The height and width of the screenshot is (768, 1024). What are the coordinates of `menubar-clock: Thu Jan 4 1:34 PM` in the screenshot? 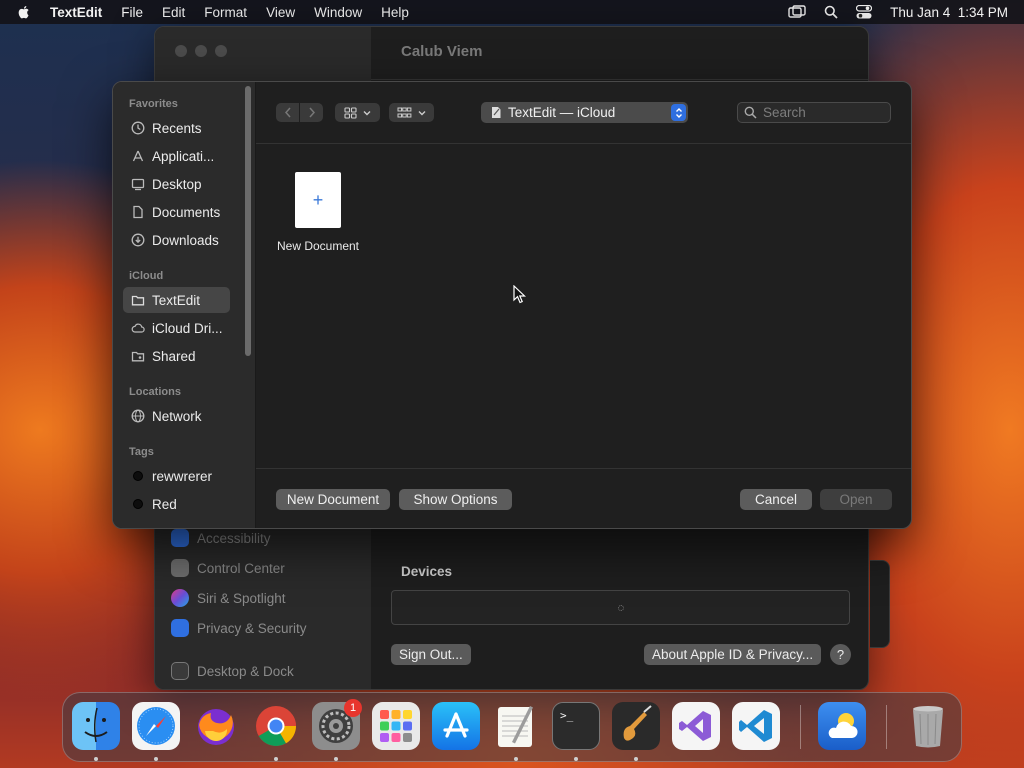 It's located at (949, 12).